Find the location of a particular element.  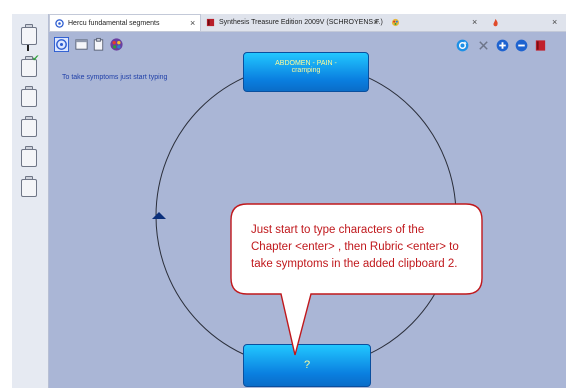

clipboard-4-icon is located at coordinates (29, 126).